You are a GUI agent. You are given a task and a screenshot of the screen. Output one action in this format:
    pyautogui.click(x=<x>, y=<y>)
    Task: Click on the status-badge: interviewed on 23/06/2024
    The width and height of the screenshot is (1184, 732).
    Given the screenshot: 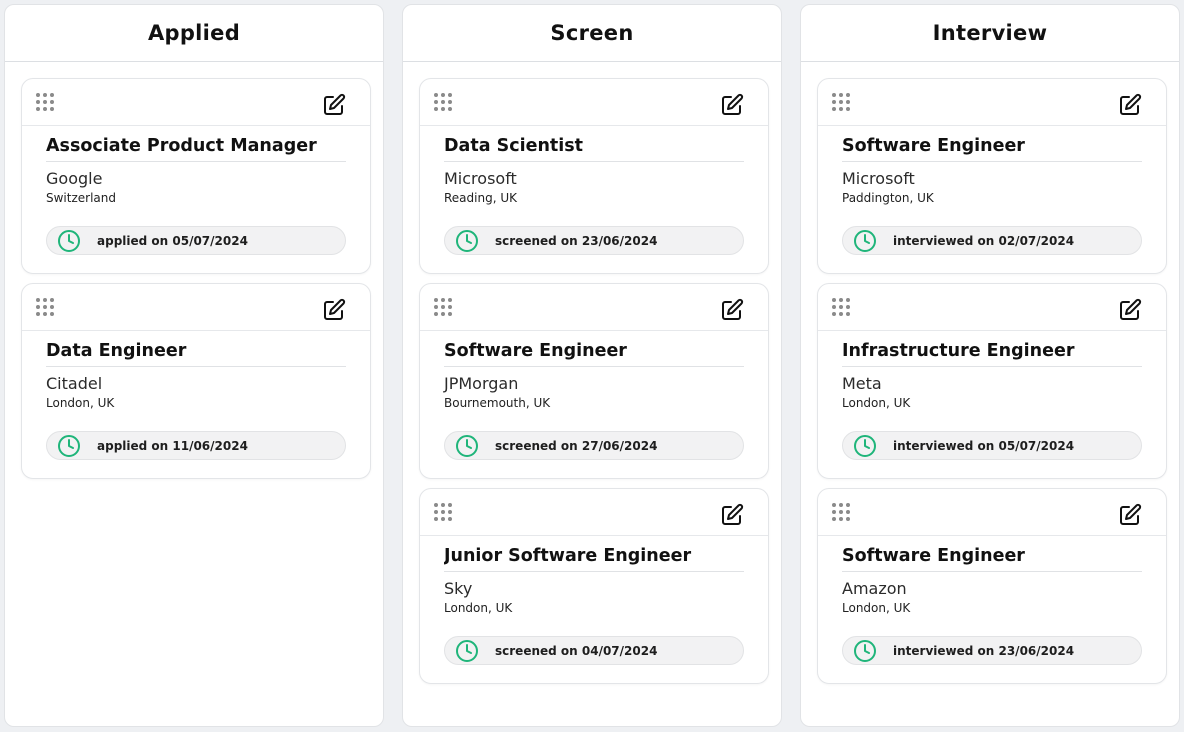 What is the action you would take?
    pyautogui.click(x=992, y=650)
    